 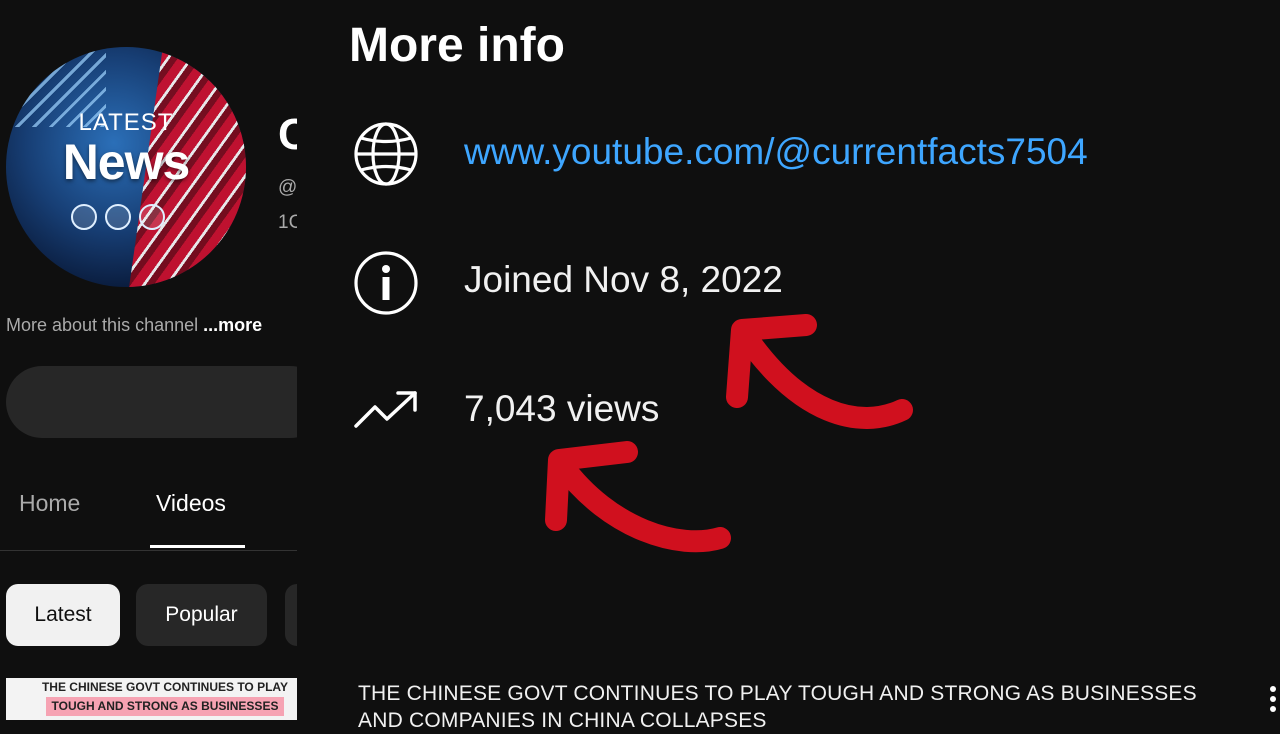 I want to click on more-vert-icon, so click(x=1273, y=702).